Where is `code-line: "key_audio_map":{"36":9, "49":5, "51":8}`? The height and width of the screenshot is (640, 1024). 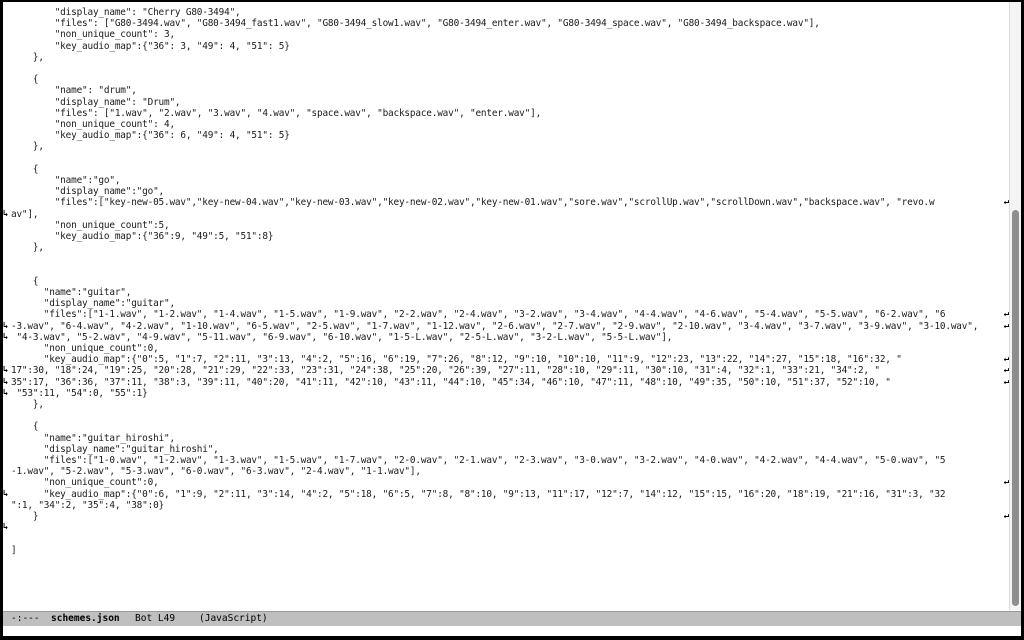 code-line: "key_audio_map":{"36":9, "49":5, "51":8} is located at coordinates (142, 236).